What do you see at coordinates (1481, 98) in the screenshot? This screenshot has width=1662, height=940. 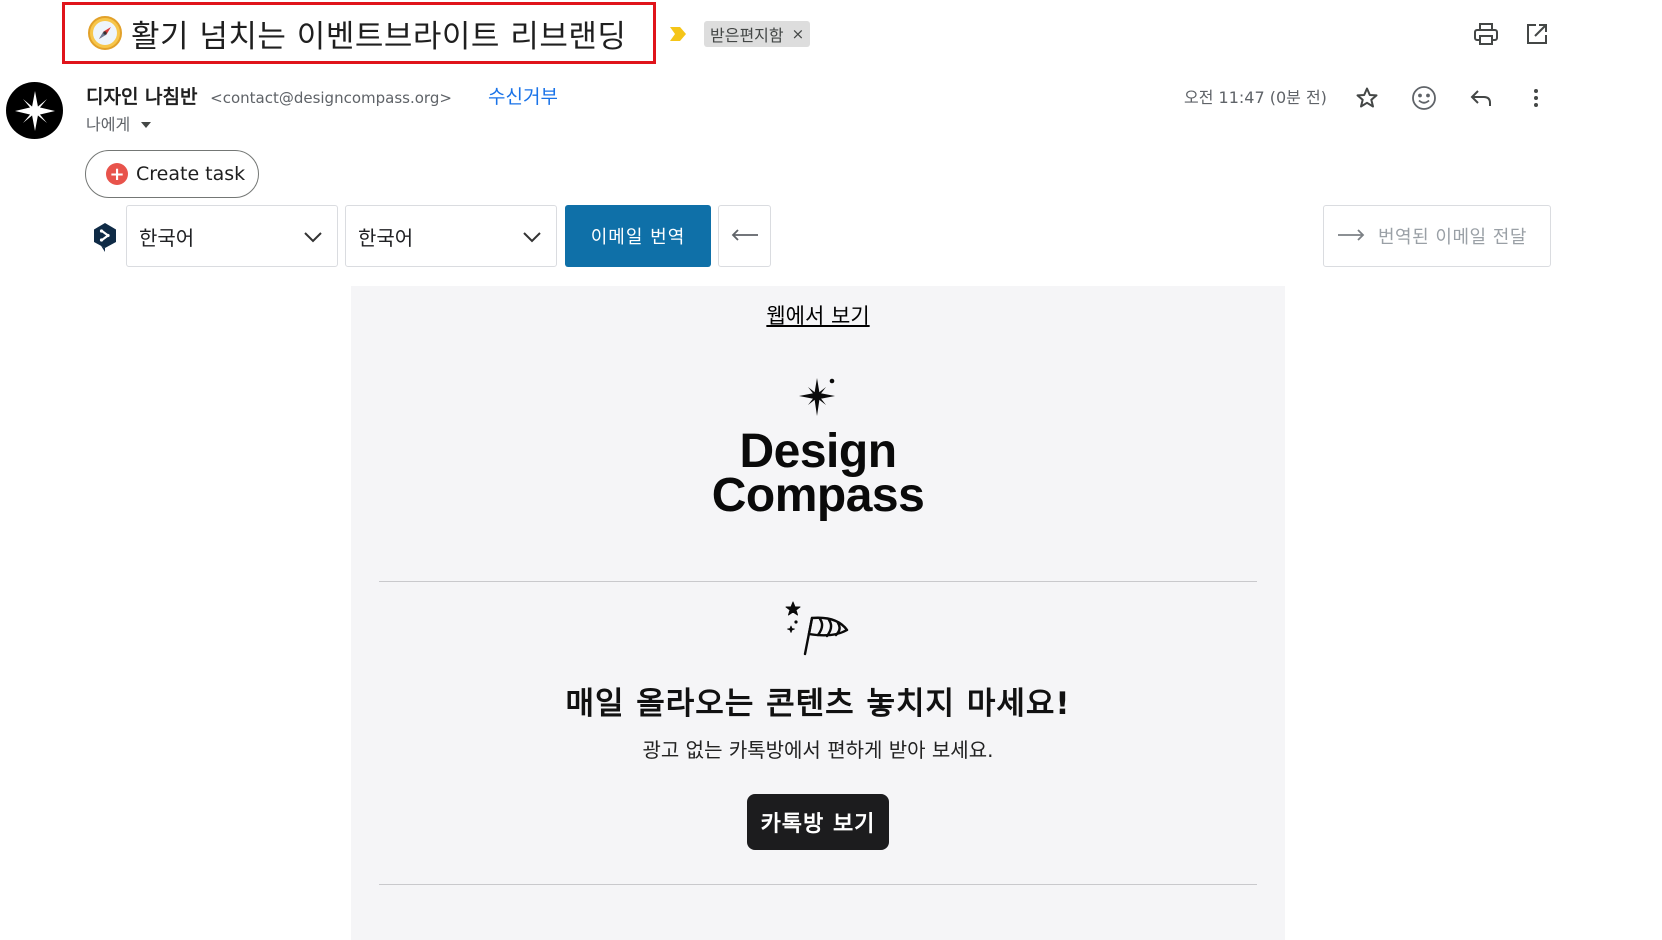 I see `reply-icon` at bounding box center [1481, 98].